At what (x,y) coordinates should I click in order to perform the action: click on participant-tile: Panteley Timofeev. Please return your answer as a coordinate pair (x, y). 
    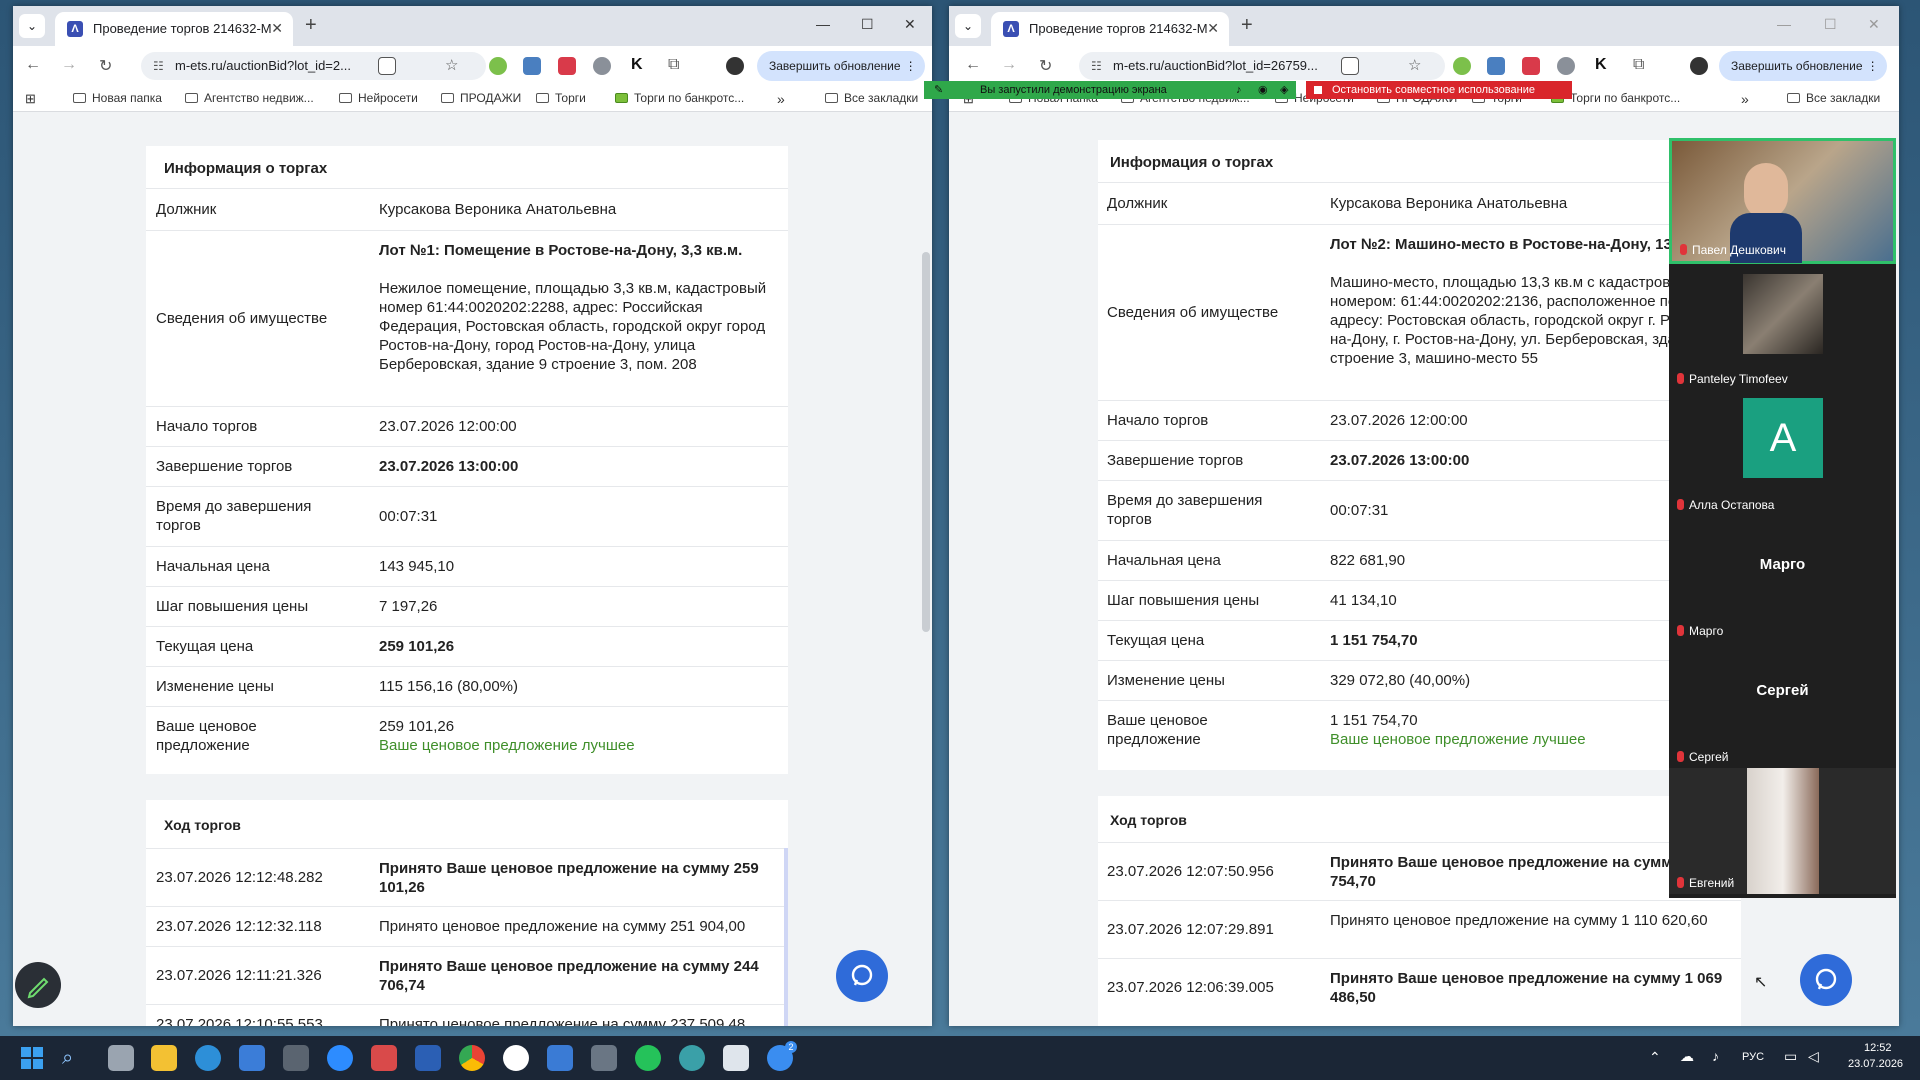
    Looking at the image, I should click on (1782, 327).